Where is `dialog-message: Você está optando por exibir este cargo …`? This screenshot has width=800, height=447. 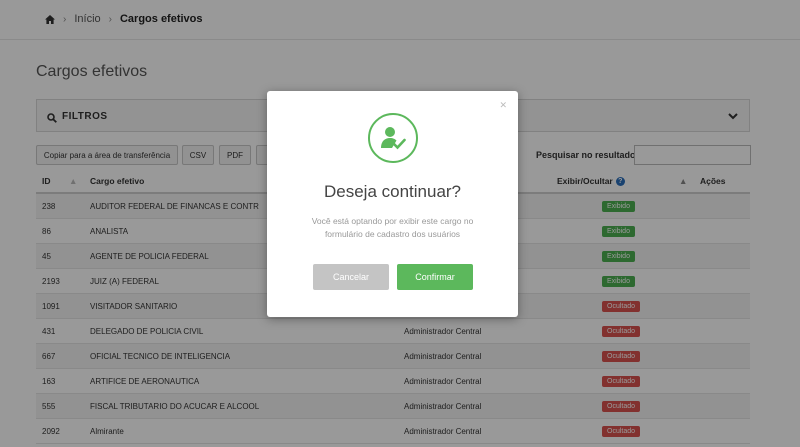 dialog-message: Você está optando por exibir este cargo … is located at coordinates (392, 227).